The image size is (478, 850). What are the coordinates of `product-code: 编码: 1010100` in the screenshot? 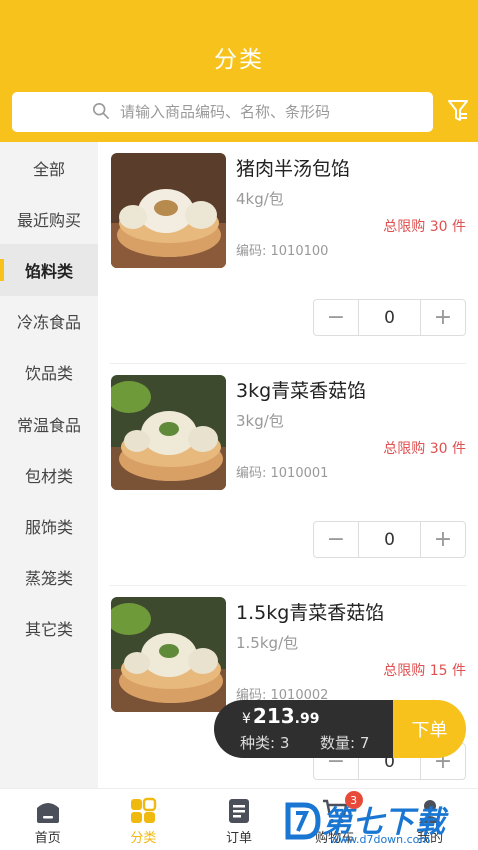 It's located at (282, 251).